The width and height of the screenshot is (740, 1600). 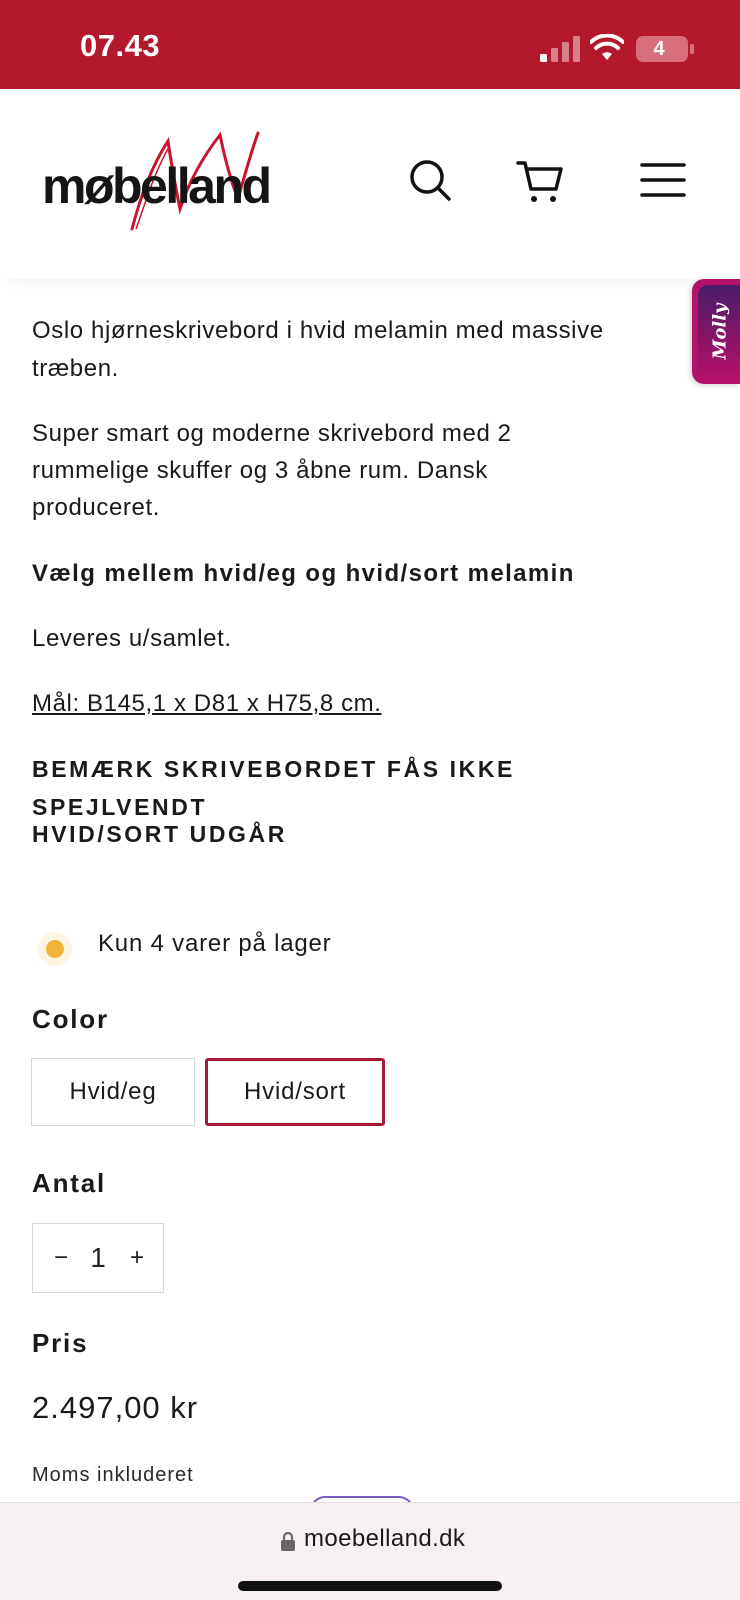 I want to click on browser-address-bar: moebelland.dk, so click(x=370, y=1551).